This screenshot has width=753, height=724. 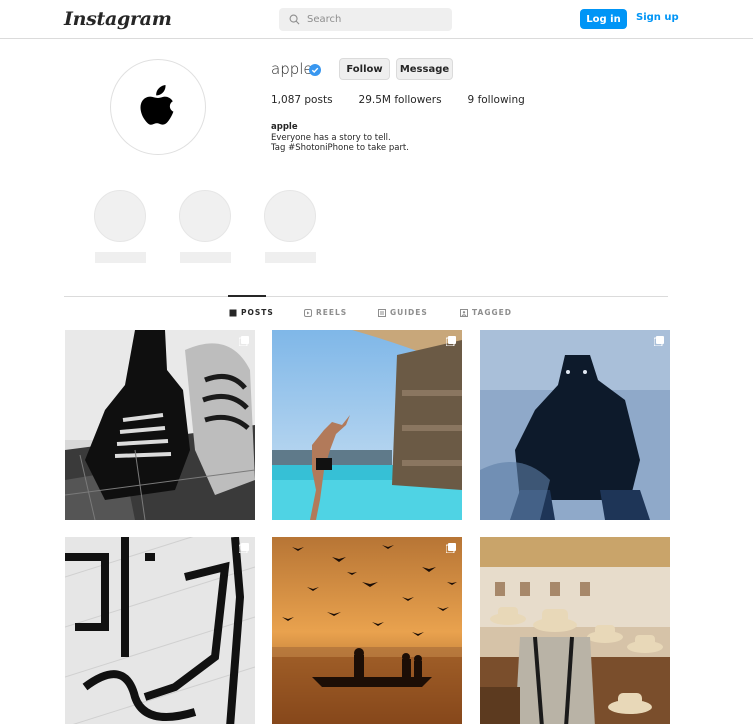 I want to click on tab-reels: REELS, so click(x=325, y=312).